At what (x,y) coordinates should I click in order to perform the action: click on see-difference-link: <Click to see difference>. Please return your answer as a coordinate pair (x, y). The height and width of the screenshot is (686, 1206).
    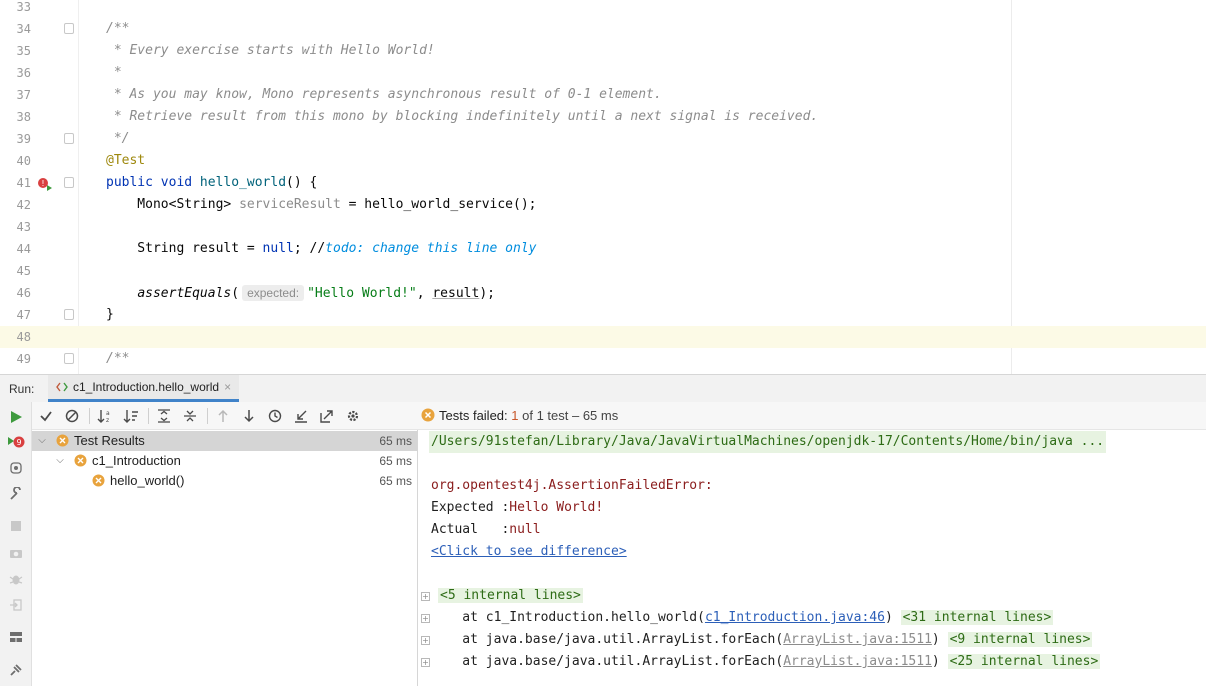
    Looking at the image, I should click on (529, 551).